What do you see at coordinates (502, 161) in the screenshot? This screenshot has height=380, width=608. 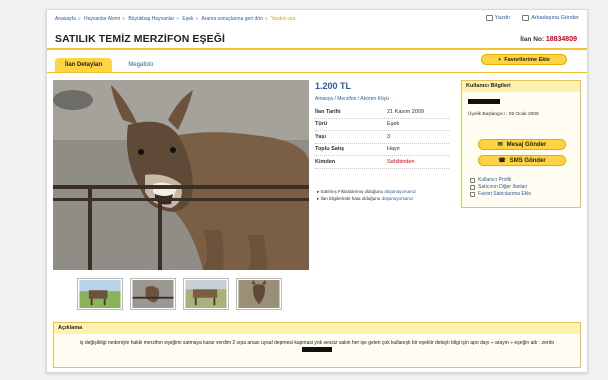 I see `phone-icon: ☎` at bounding box center [502, 161].